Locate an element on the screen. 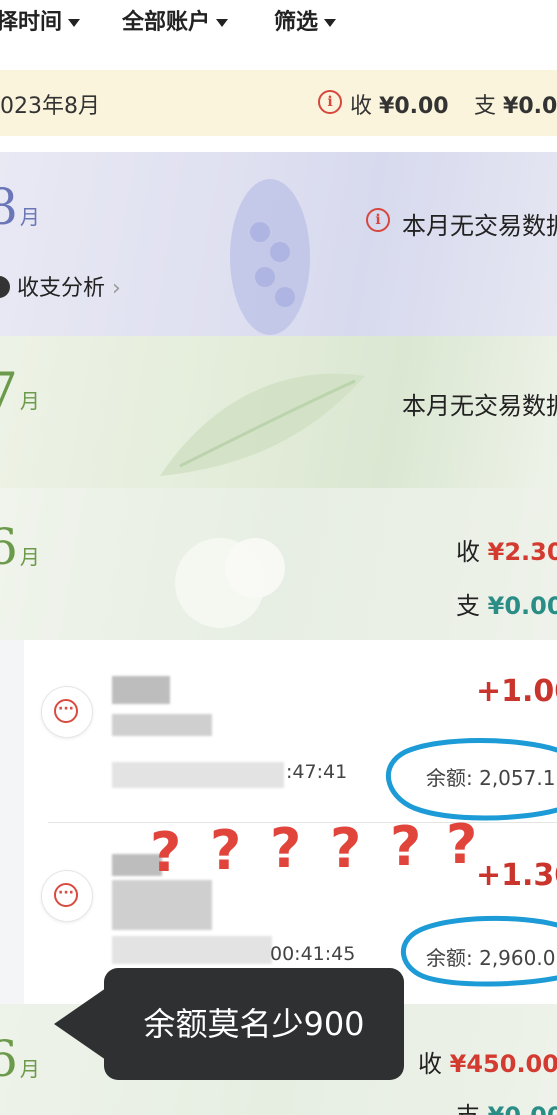 This screenshot has height=1115, width=557. category-filter-label: 筛选 is located at coordinates (296, 22).